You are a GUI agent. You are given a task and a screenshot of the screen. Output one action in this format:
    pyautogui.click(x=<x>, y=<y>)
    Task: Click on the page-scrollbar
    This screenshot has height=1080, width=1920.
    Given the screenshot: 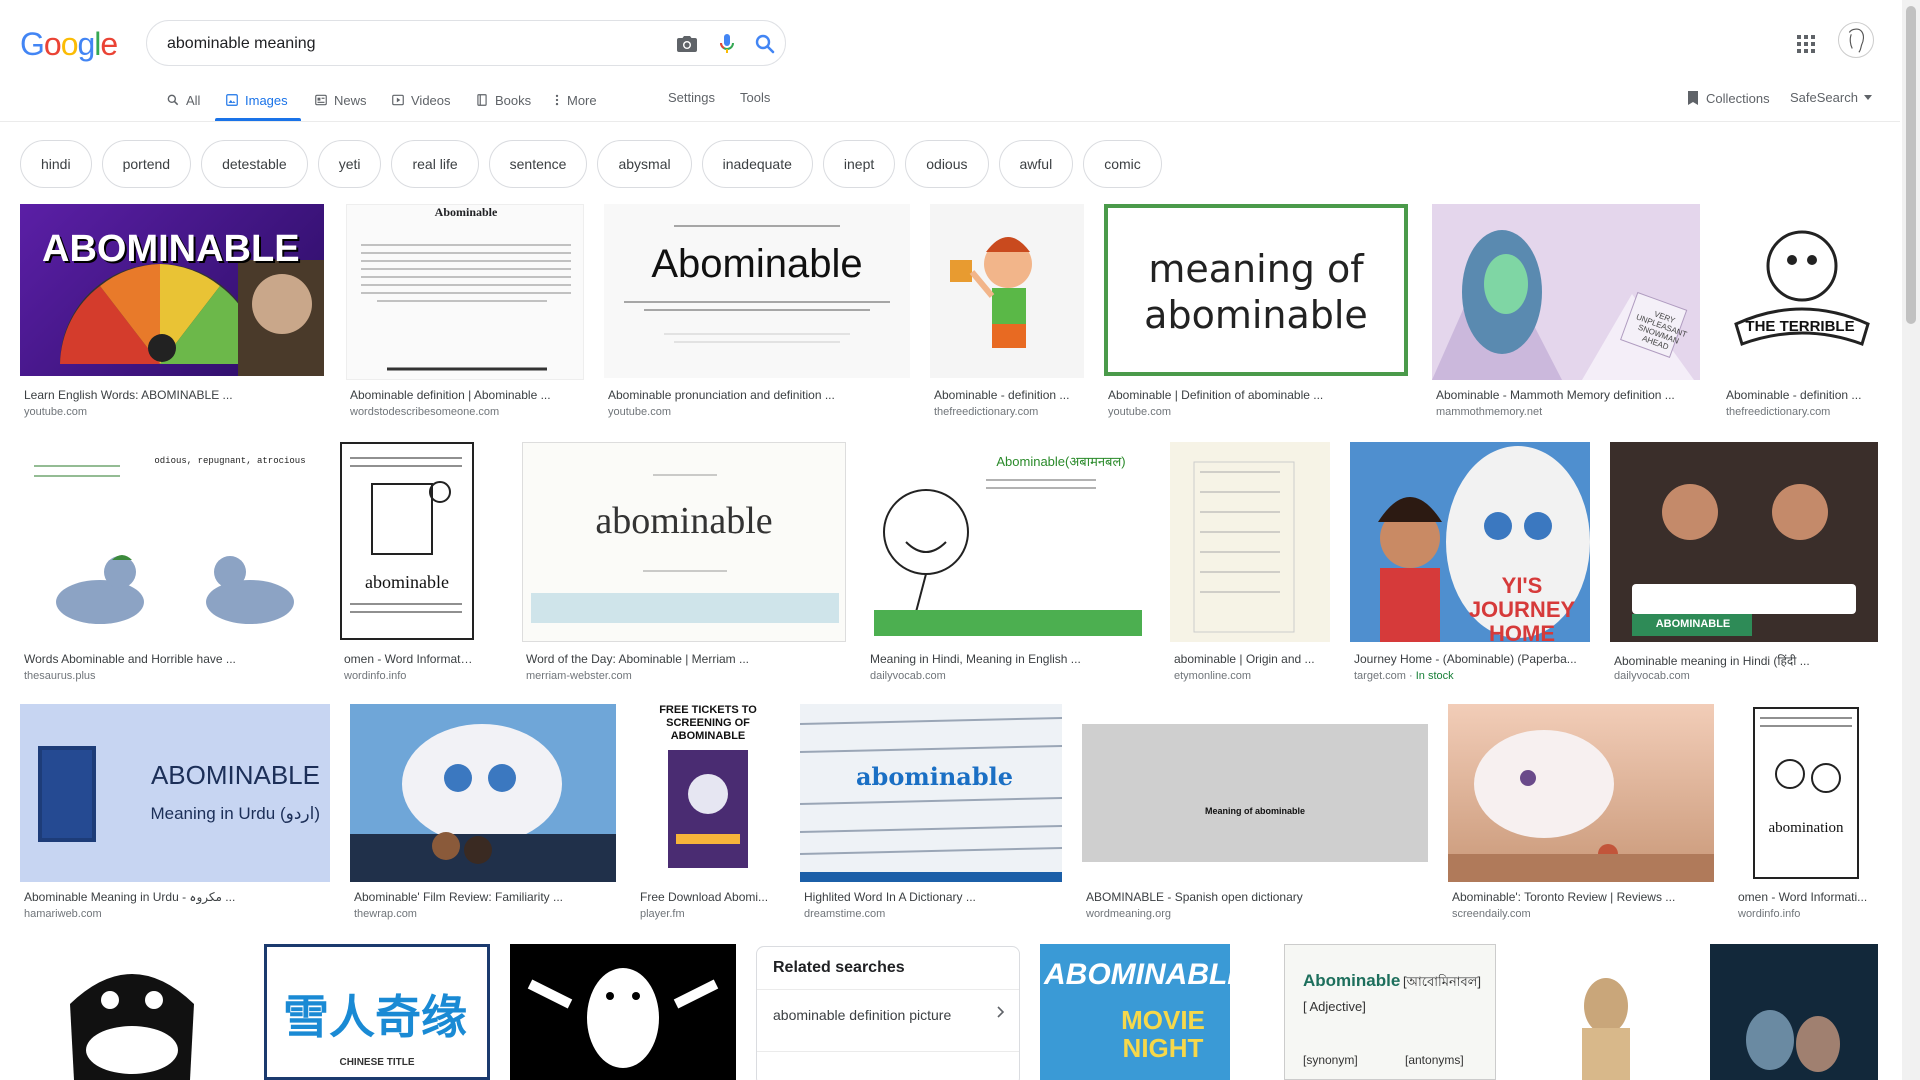 What is the action you would take?
    pyautogui.click(x=1911, y=540)
    